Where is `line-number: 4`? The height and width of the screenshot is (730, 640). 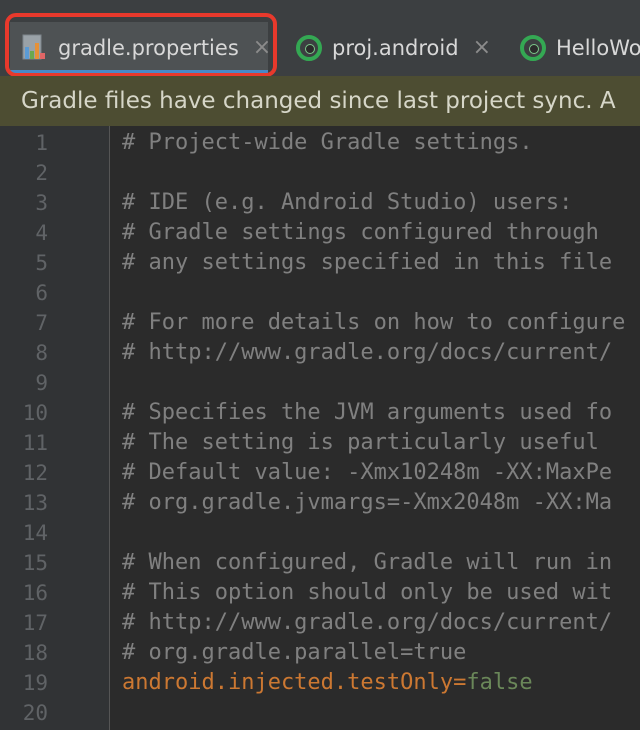 line-number: 4 is located at coordinates (41, 233).